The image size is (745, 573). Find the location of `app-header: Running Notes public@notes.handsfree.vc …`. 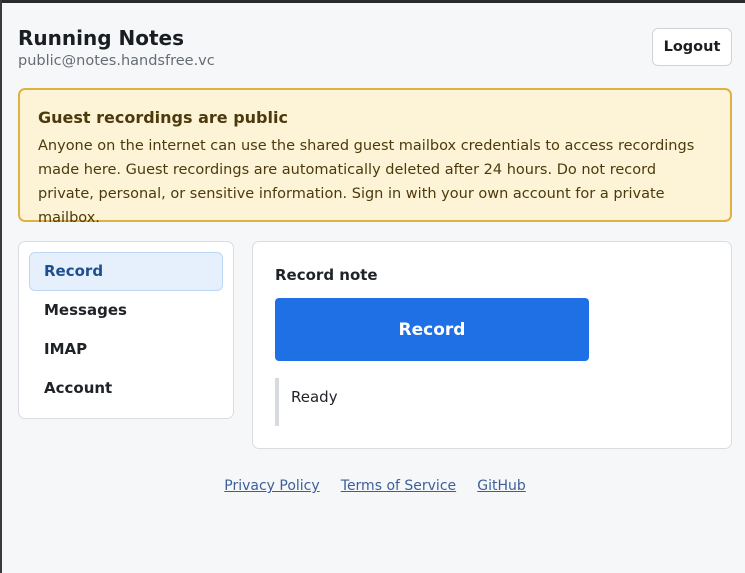

app-header: Running Notes public@notes.handsfree.vc … is located at coordinates (375, 54).